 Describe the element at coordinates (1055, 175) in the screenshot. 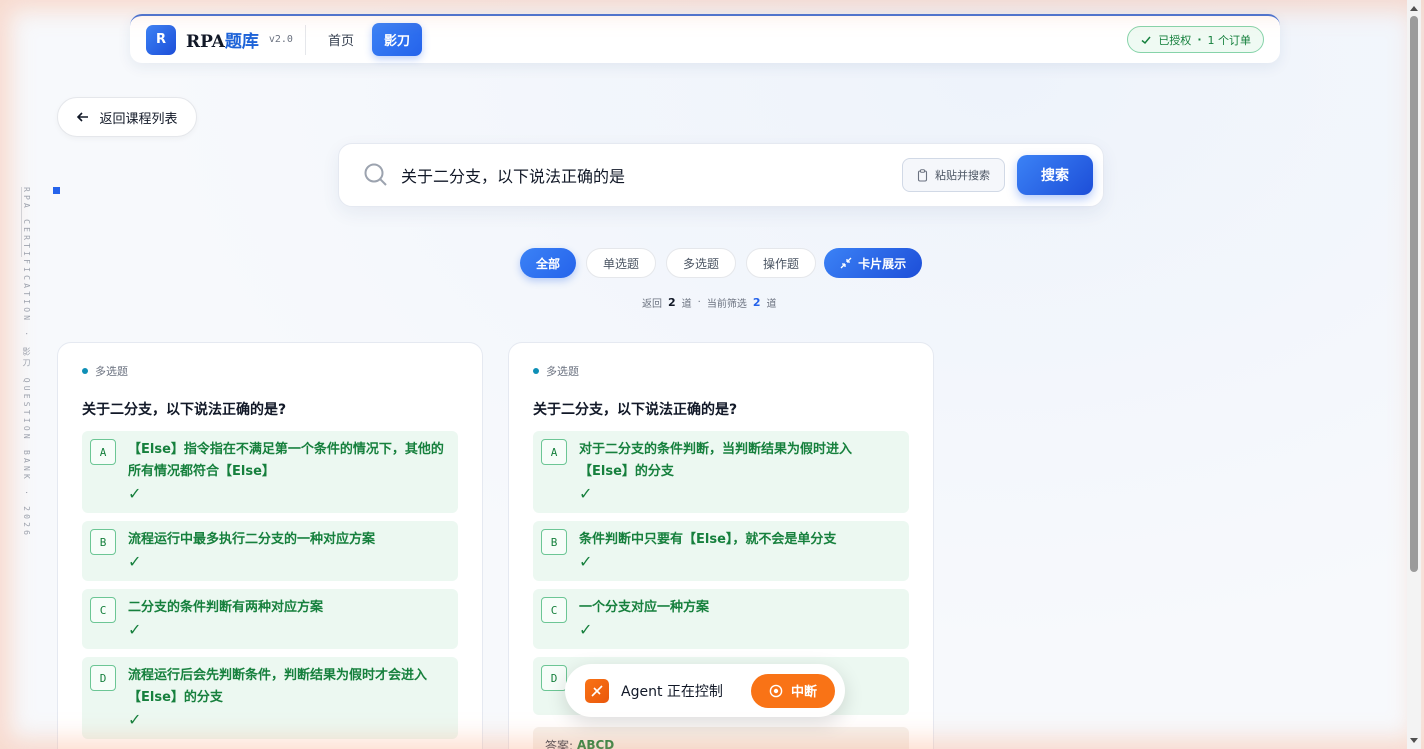

I see `search-button: 搜索` at that location.